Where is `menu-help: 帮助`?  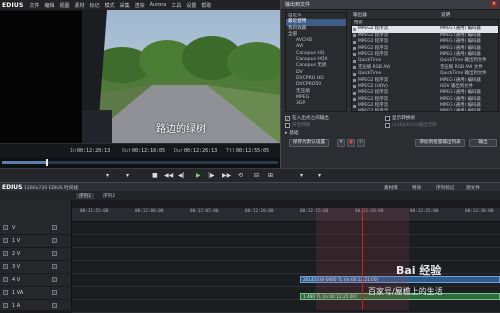
menu-help: 帮助 is located at coordinates (206, 5).